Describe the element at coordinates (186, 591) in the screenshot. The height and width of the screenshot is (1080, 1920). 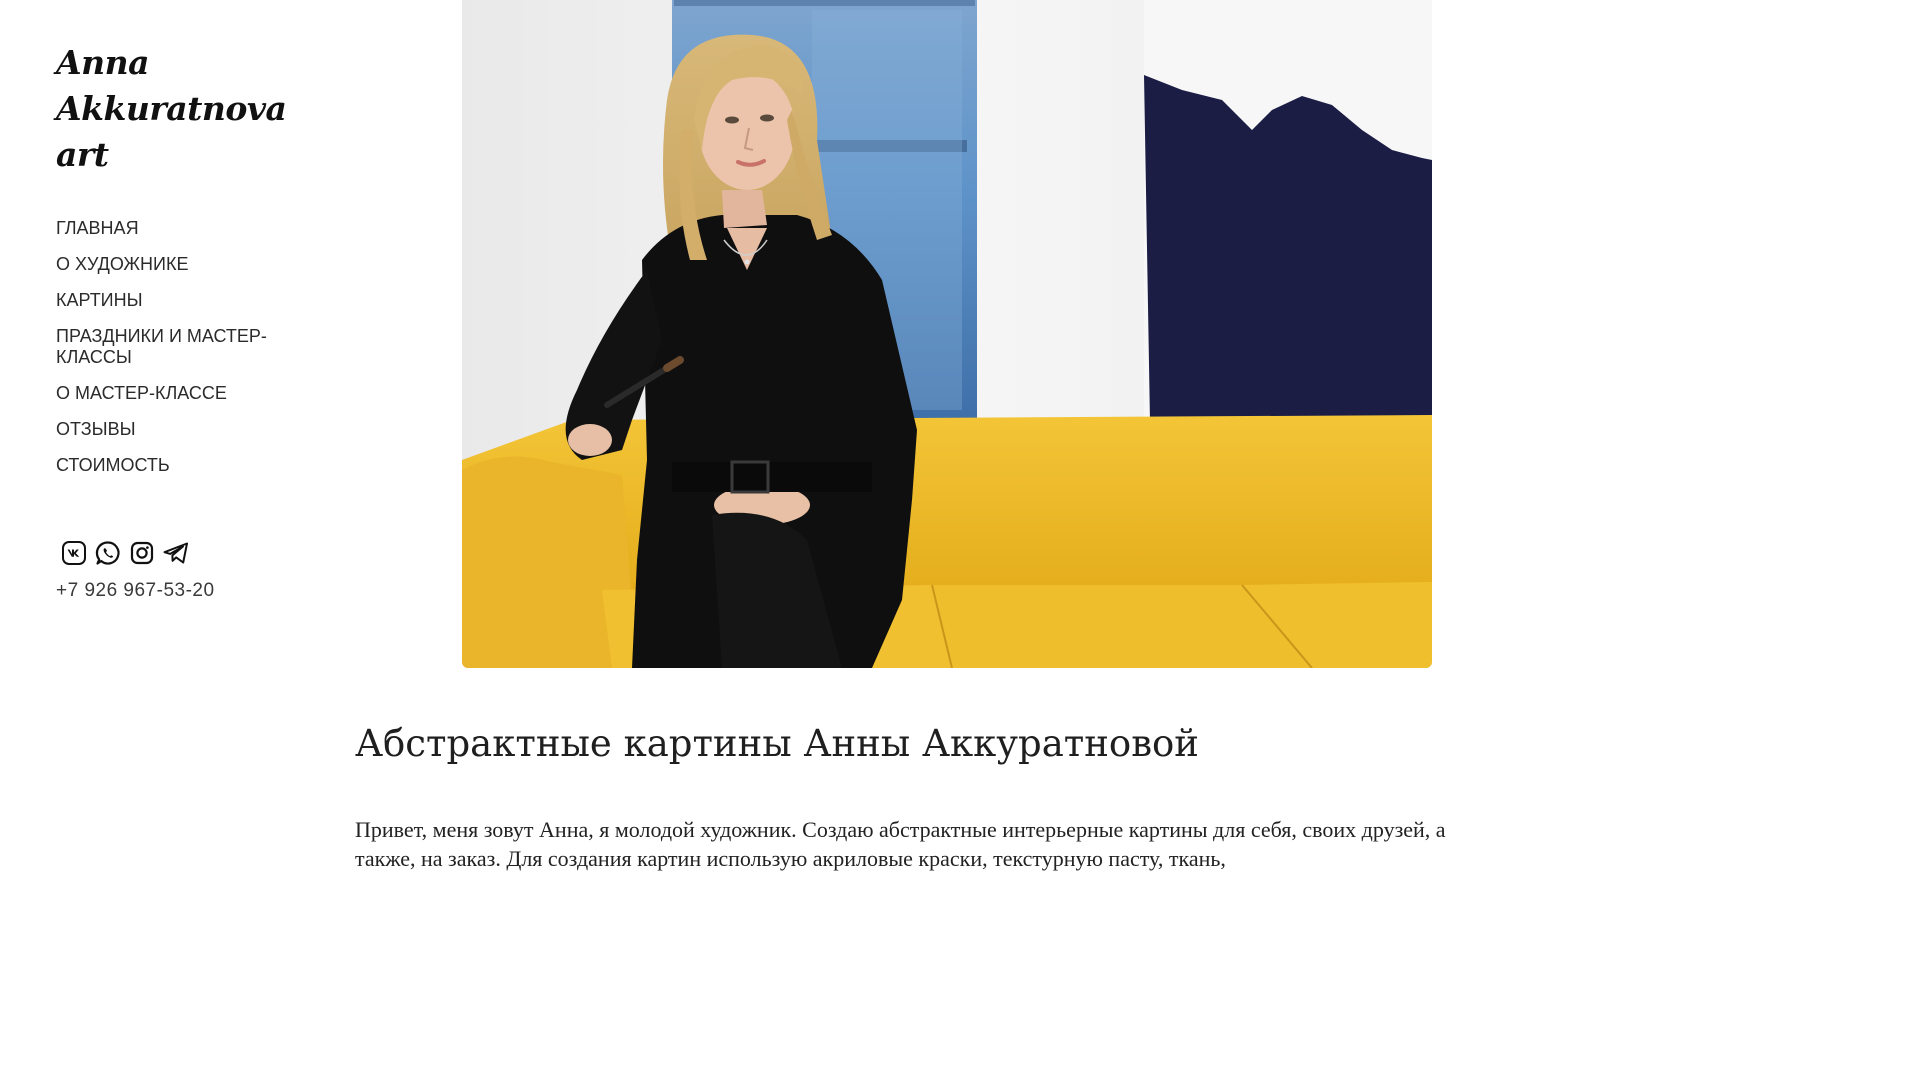
I see `phone-number: +7 926 967-53-20` at that location.